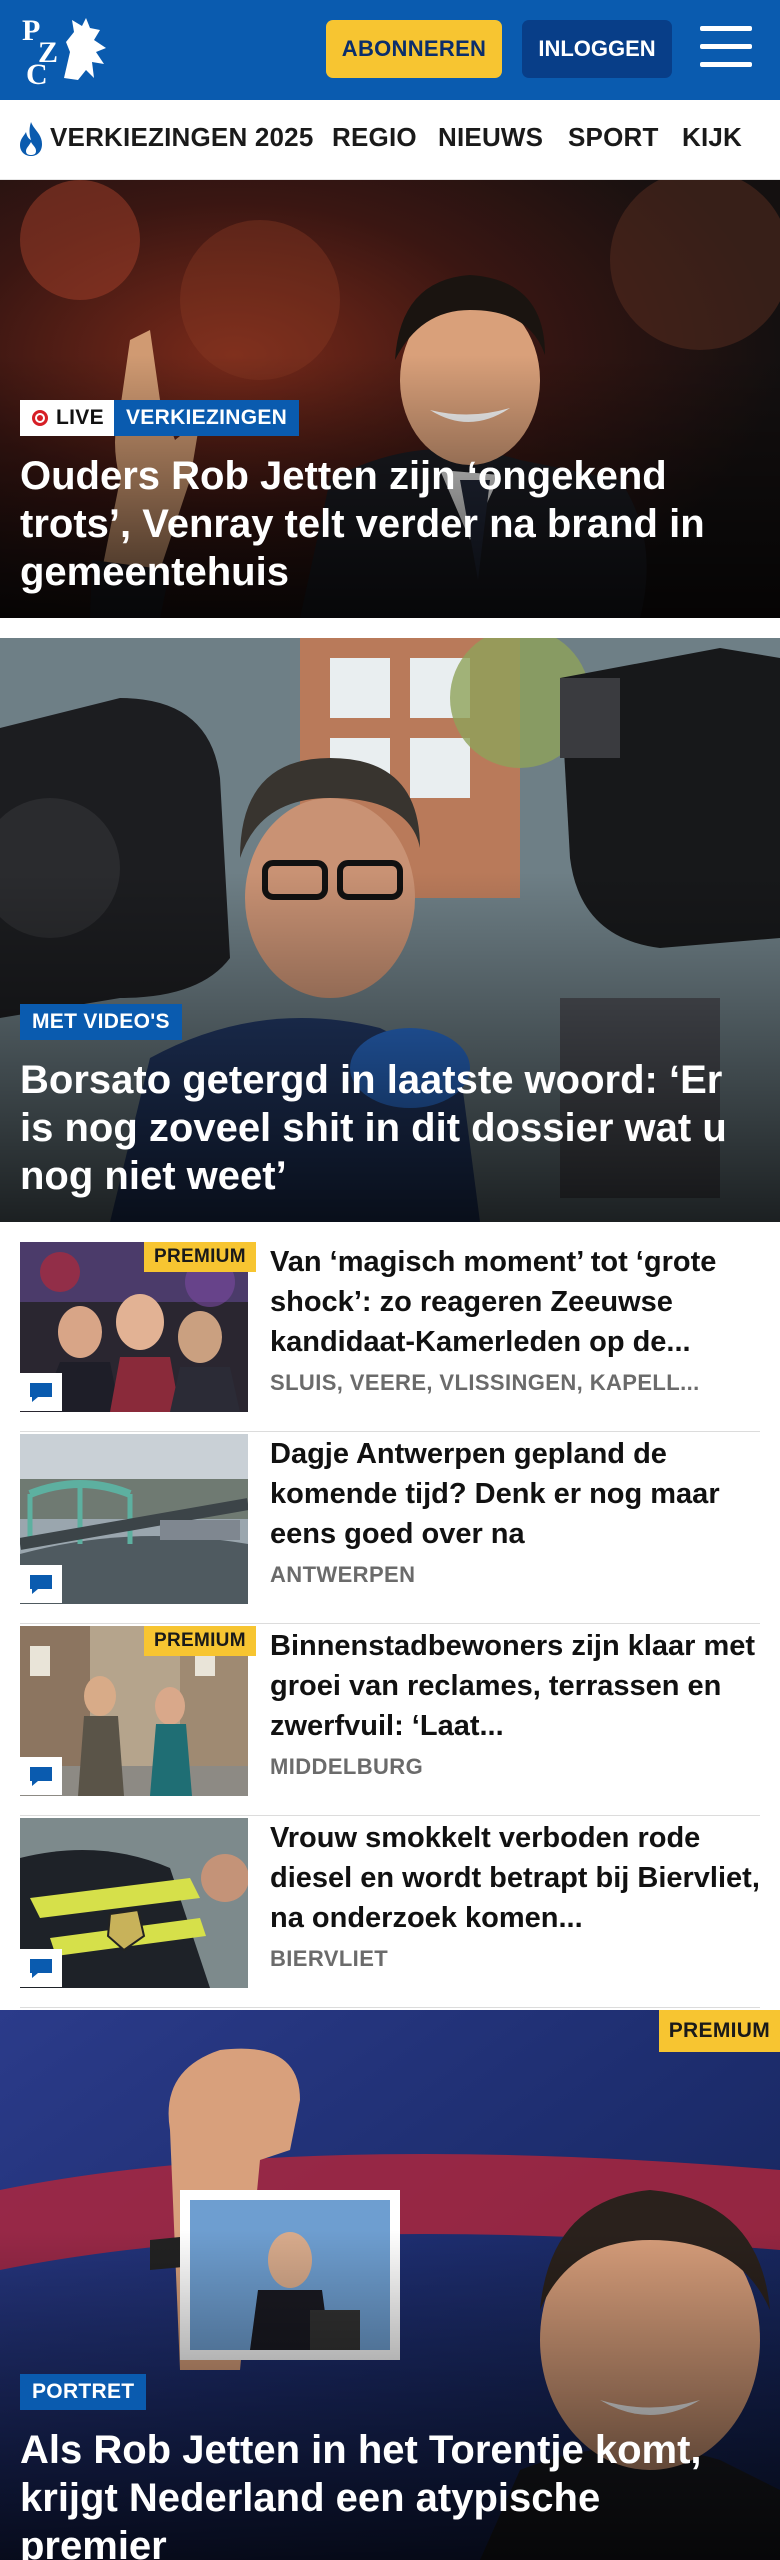  Describe the element at coordinates (329, 1958) in the screenshot. I see `article-location: BIERVLIET` at that location.